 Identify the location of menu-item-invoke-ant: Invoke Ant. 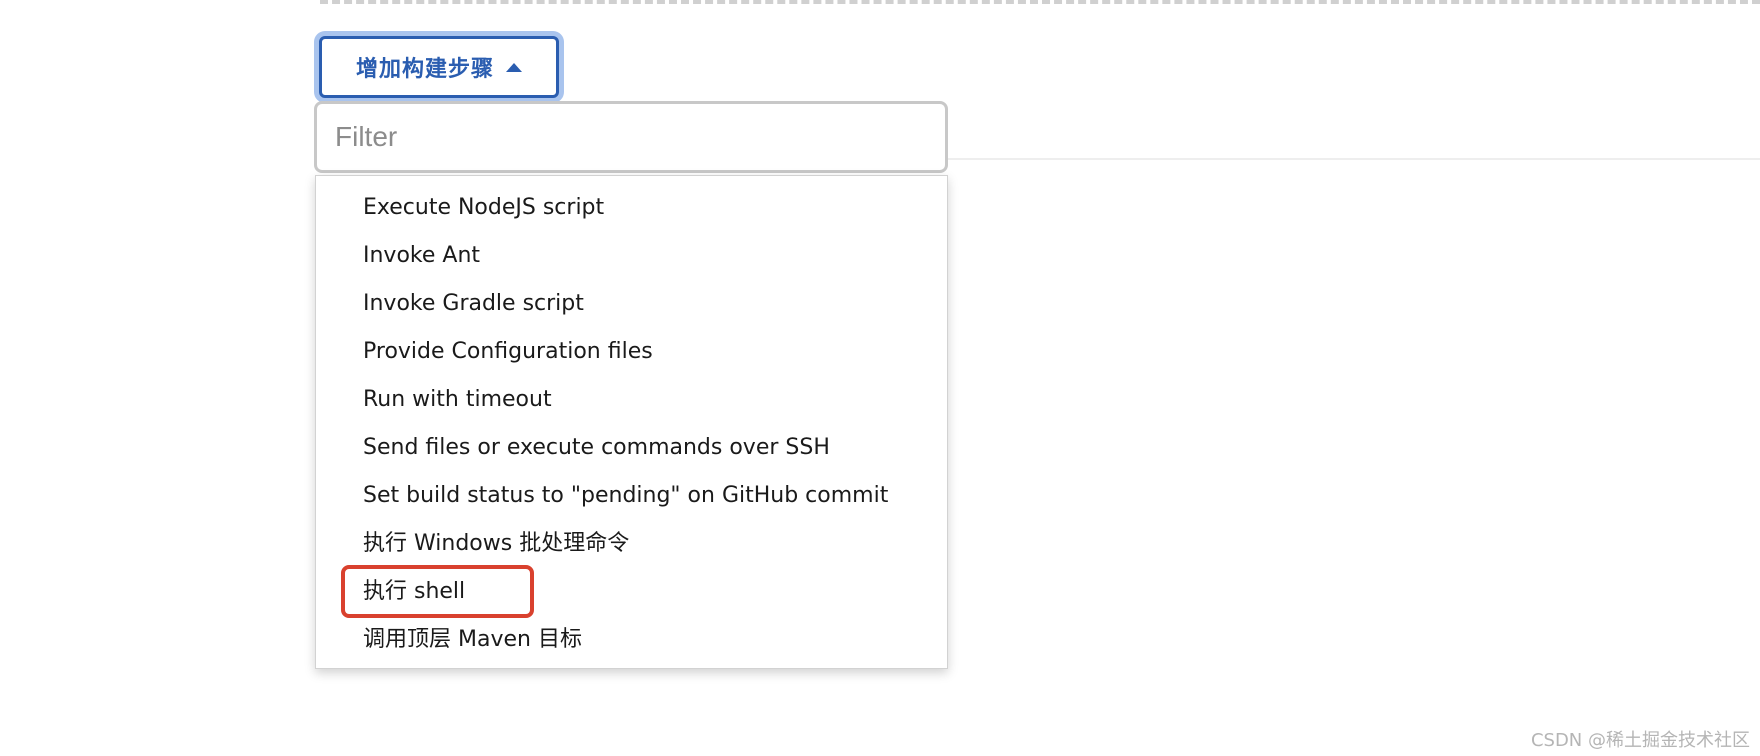
(631, 256).